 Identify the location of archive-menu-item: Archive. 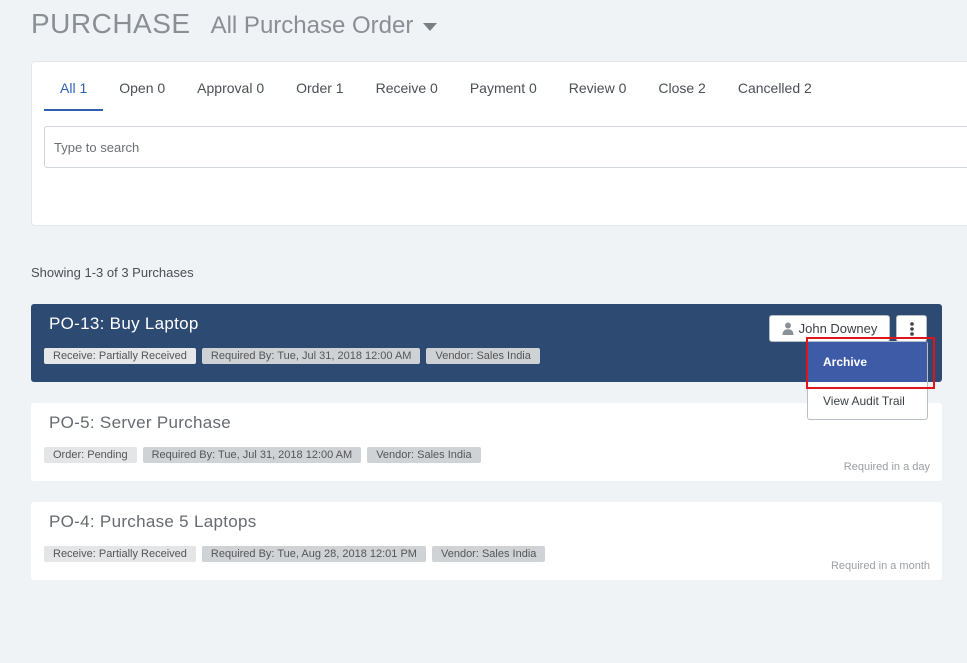
(867, 362).